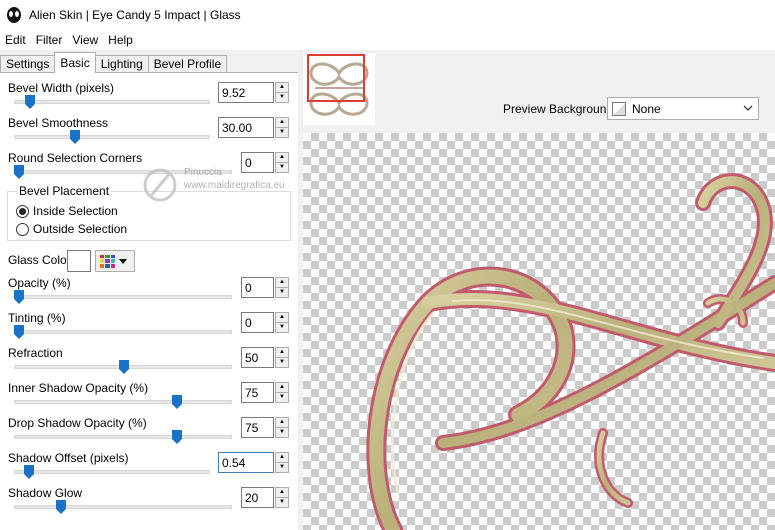 The height and width of the screenshot is (530, 775). What do you see at coordinates (387, 40) in the screenshot?
I see `menu-bar: Edit Filter View Help` at bounding box center [387, 40].